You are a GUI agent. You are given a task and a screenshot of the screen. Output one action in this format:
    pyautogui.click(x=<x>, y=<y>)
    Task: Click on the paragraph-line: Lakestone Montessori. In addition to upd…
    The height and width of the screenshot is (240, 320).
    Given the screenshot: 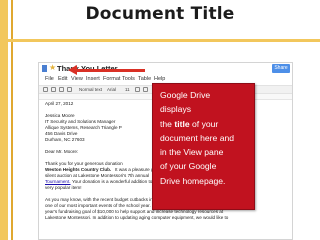 What is the action you would take?
    pyautogui.click(x=137, y=217)
    